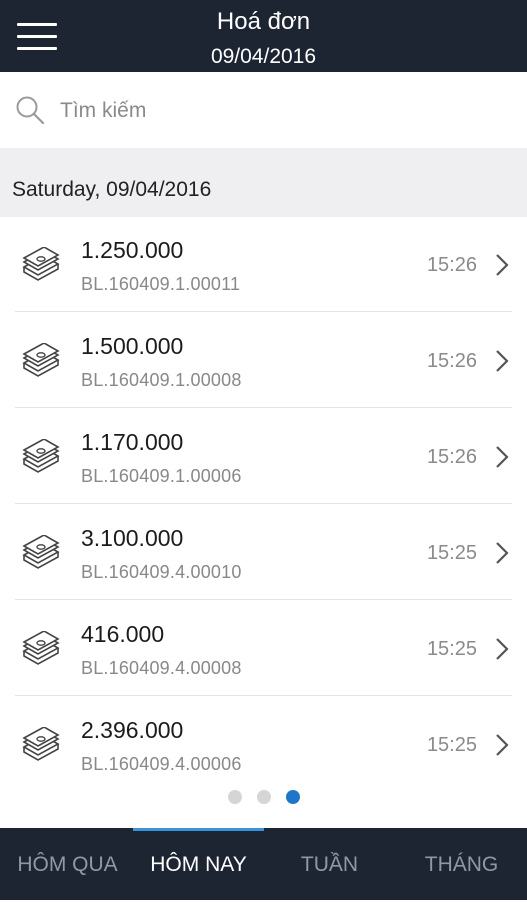 The height and width of the screenshot is (902, 527). Describe the element at coordinates (132, 442) in the screenshot. I see `invoice-amount: 1.170.000` at that location.